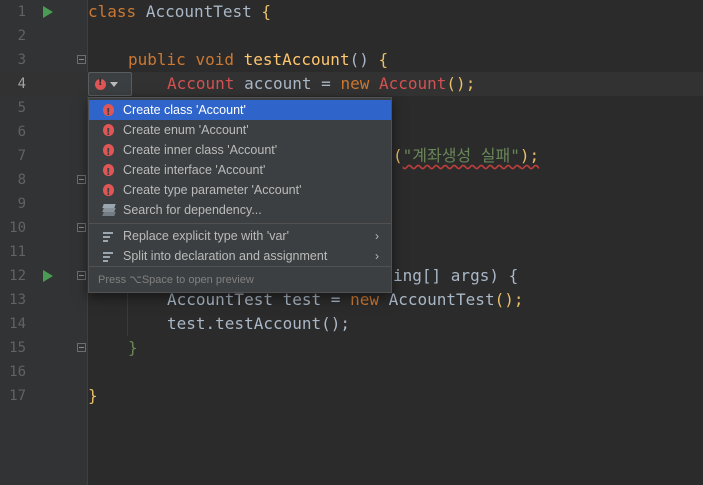 This screenshot has width=703, height=485. I want to click on preview-hint: Press ⌥Space to open preview, so click(240, 279).